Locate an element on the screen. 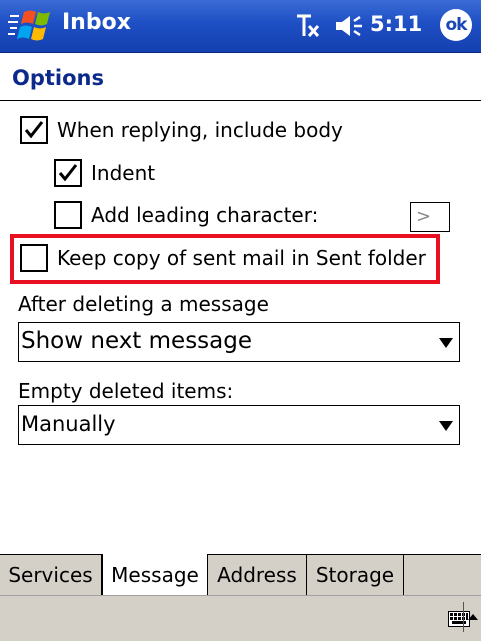 This screenshot has height=641, width=481. tab-bar: Services Message Address Storage is located at coordinates (240, 575).